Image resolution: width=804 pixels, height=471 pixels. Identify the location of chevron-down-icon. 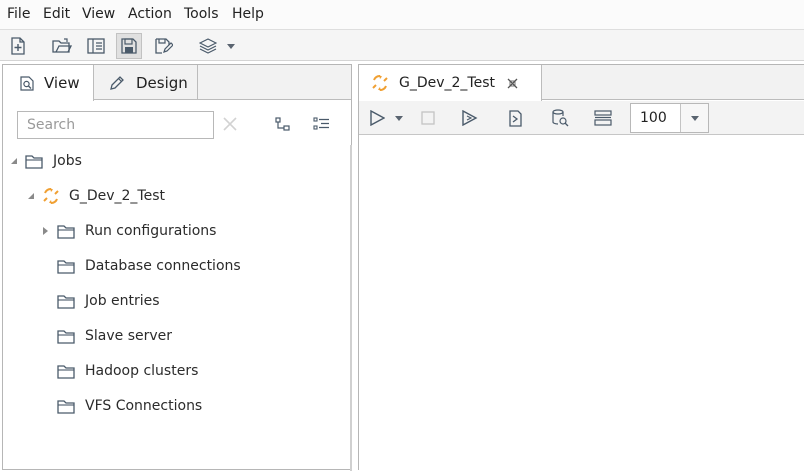
(694, 118).